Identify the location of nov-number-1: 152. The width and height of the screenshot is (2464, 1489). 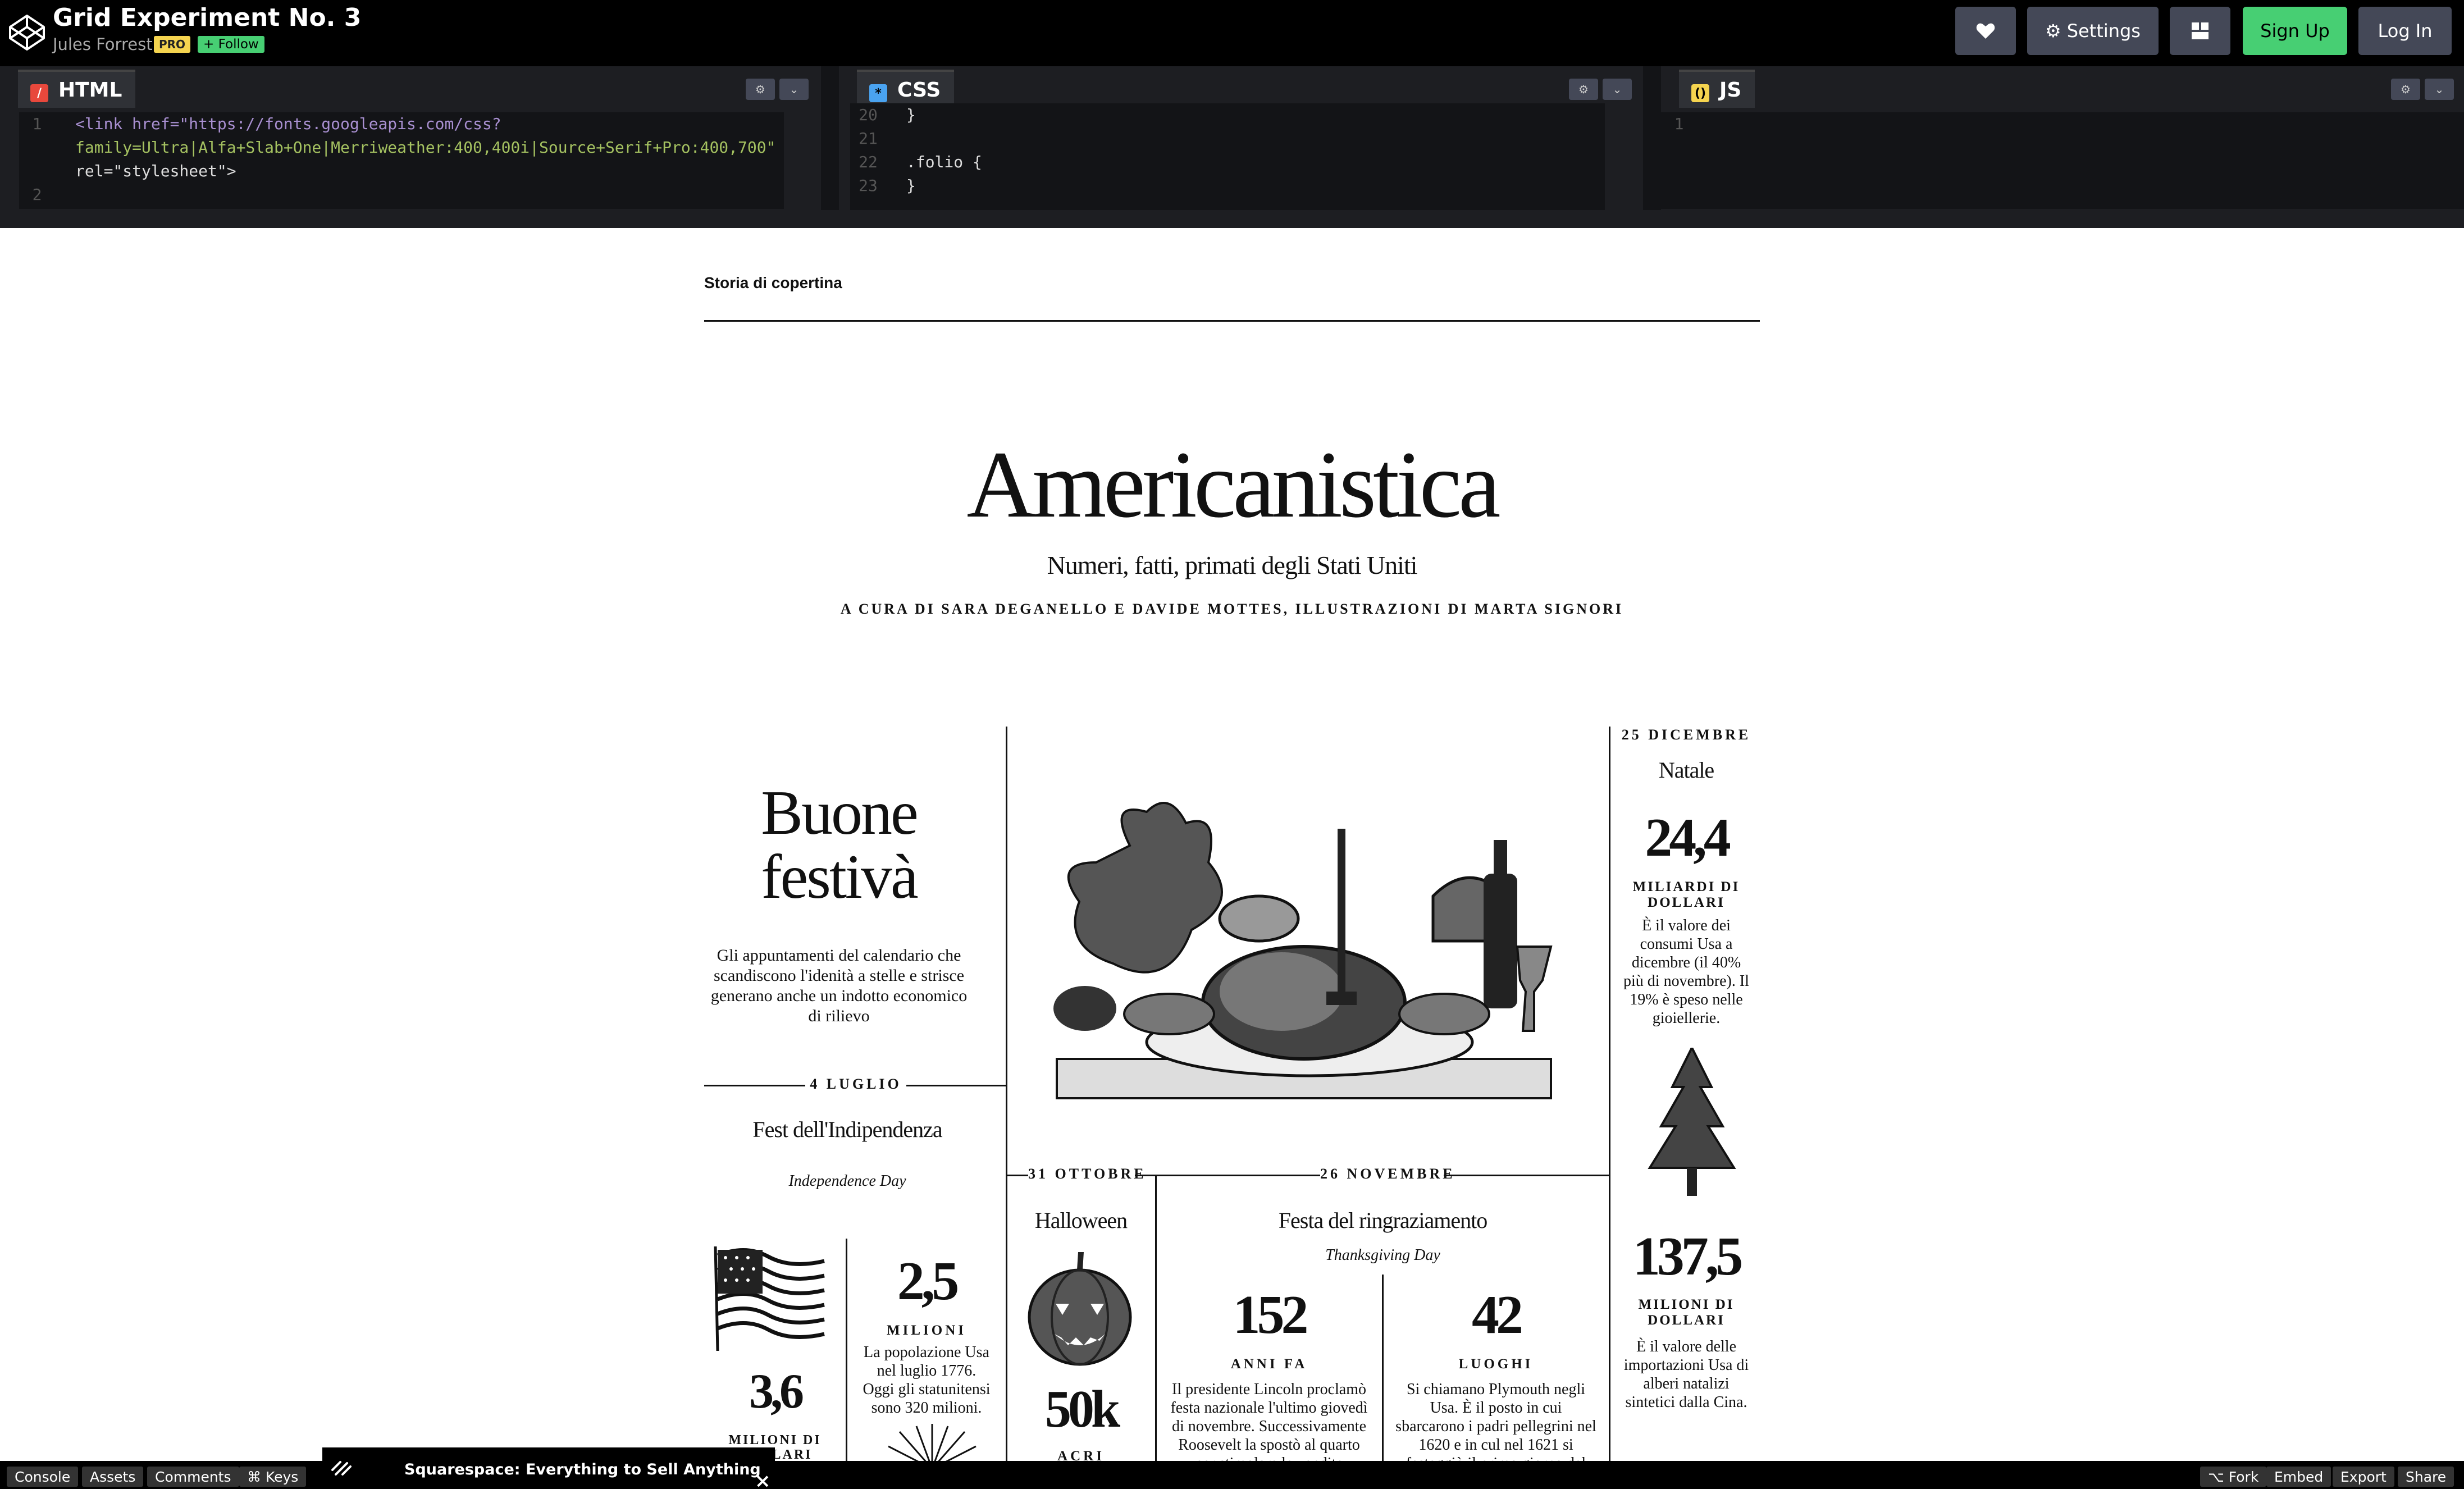
(1271, 1315).